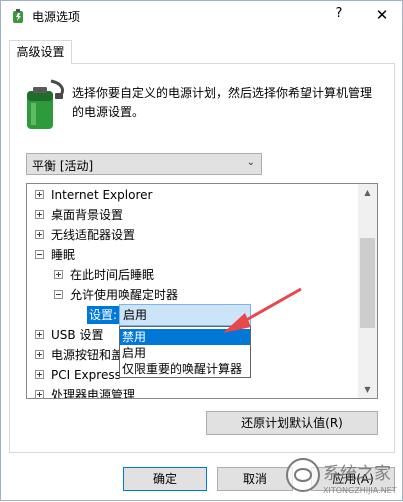 This screenshot has width=403, height=502. I want to click on tree-item-label: Internet Explorer, so click(102, 195).